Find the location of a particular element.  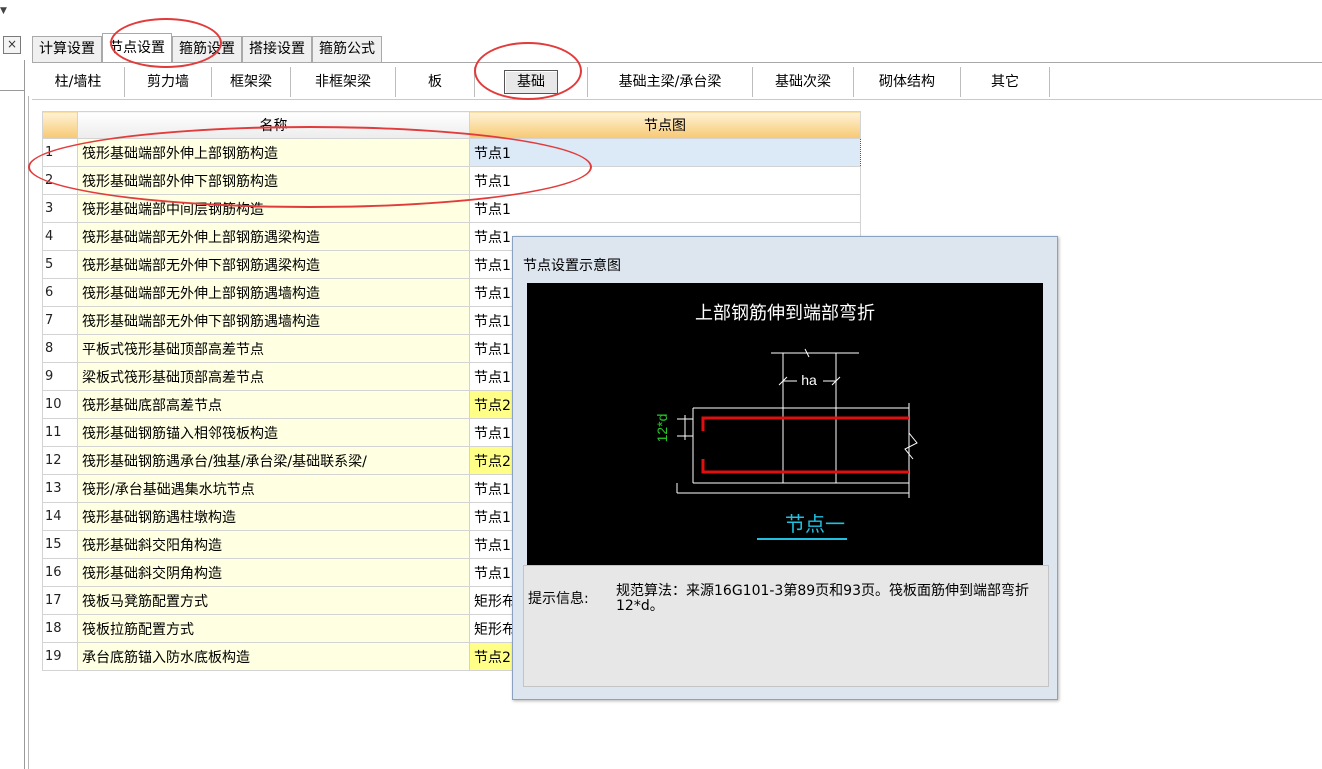

row-name: 筏形/承台基础遇集水坑节点 is located at coordinates (273, 488).